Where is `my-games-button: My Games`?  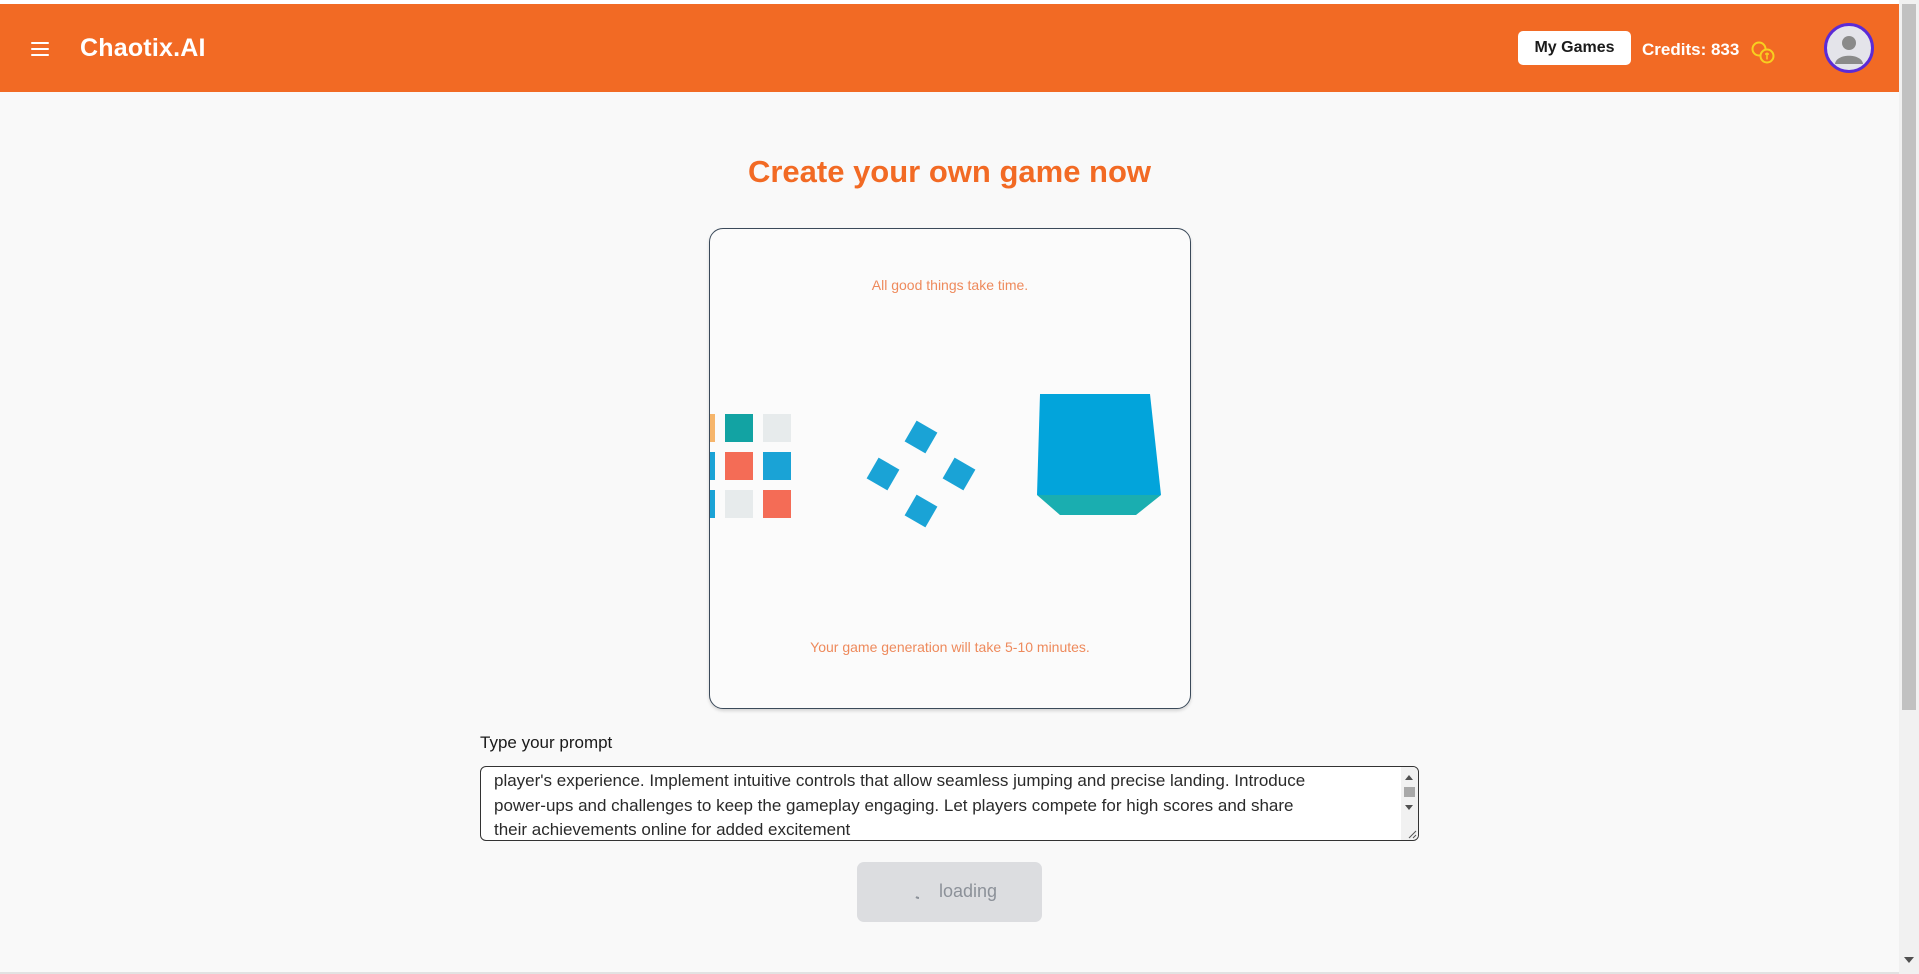 my-games-button: My Games is located at coordinates (1574, 48).